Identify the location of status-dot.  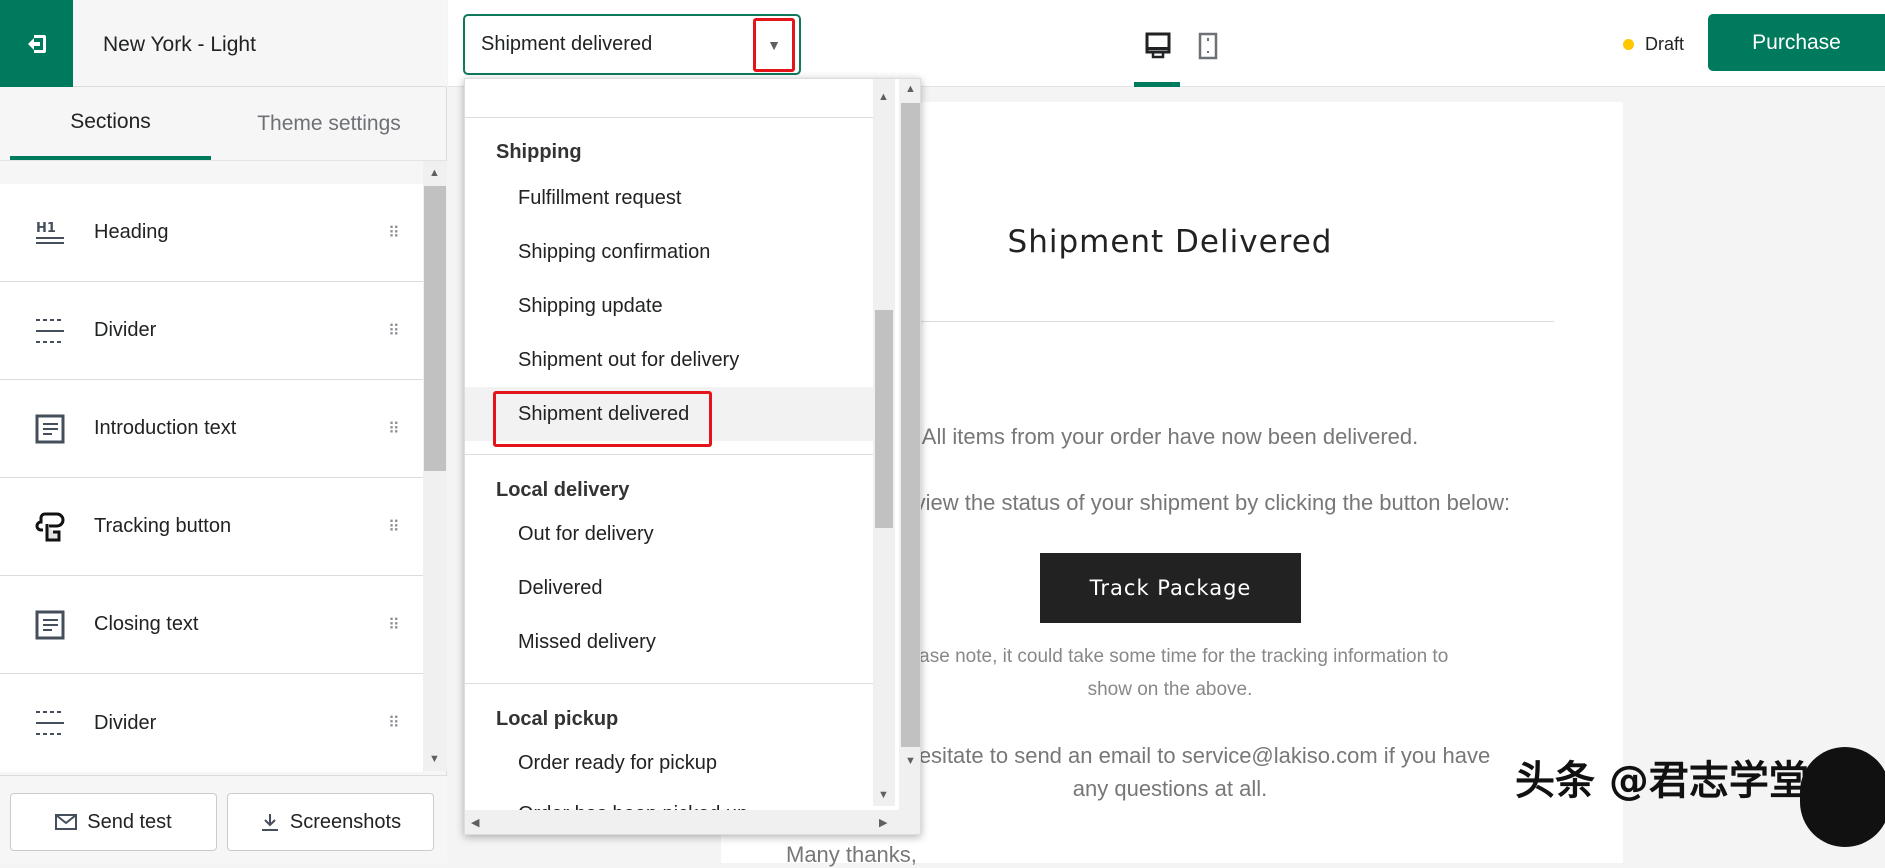
(1628, 44).